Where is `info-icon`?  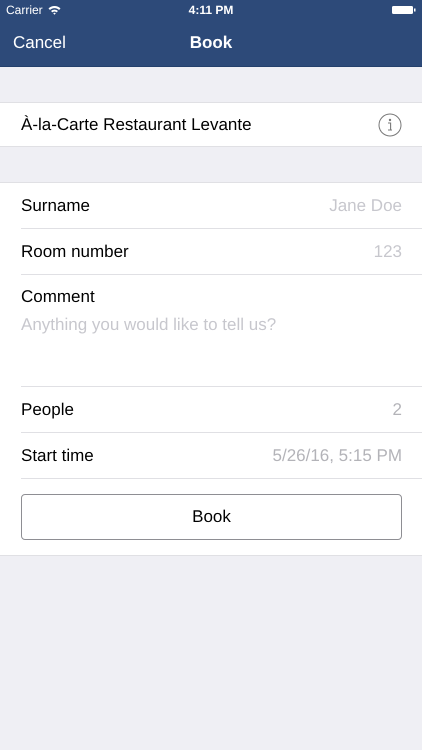
info-icon is located at coordinates (390, 124).